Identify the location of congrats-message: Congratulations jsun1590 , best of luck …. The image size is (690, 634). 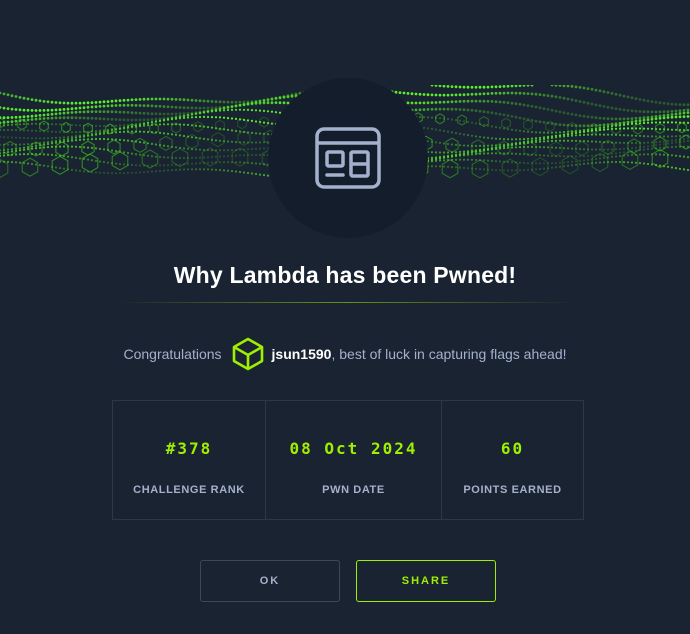
(345, 354).